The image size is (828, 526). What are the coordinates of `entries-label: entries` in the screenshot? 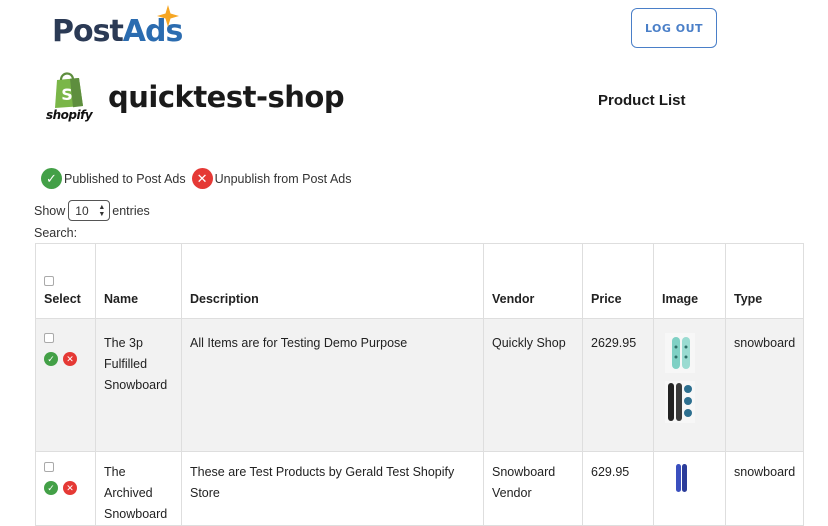 It's located at (131, 210).